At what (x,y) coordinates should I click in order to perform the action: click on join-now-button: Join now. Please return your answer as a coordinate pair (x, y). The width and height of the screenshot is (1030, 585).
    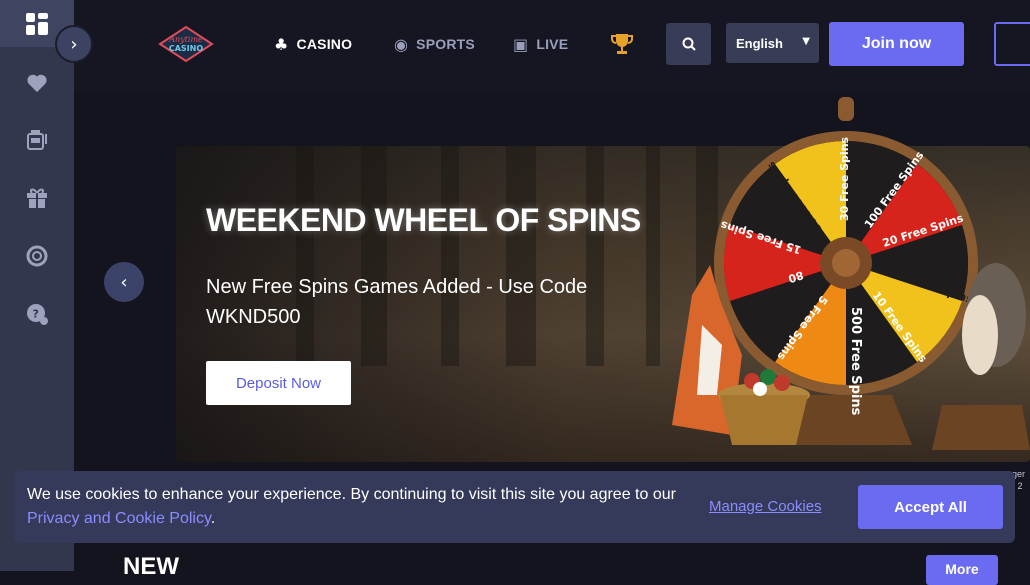
    Looking at the image, I should click on (896, 44).